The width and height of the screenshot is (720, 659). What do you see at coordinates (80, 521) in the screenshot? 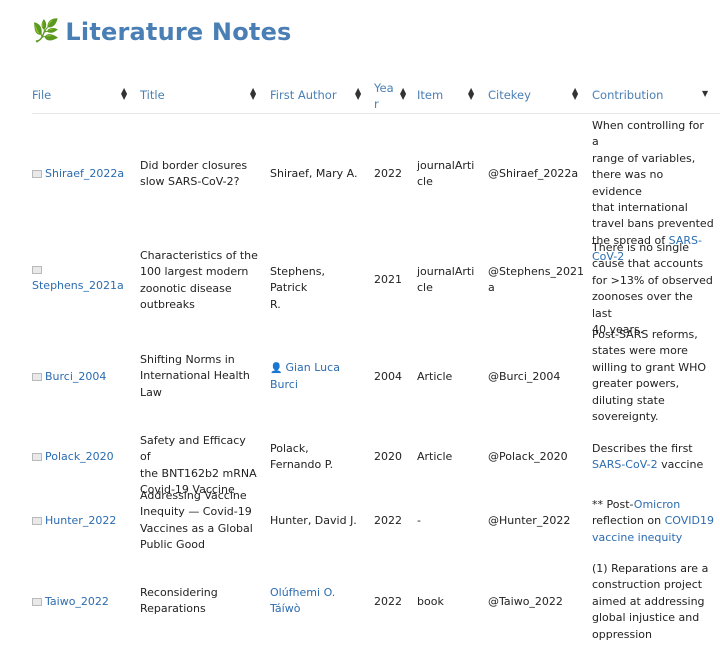
I see `file-name: Hunter_2022` at bounding box center [80, 521].